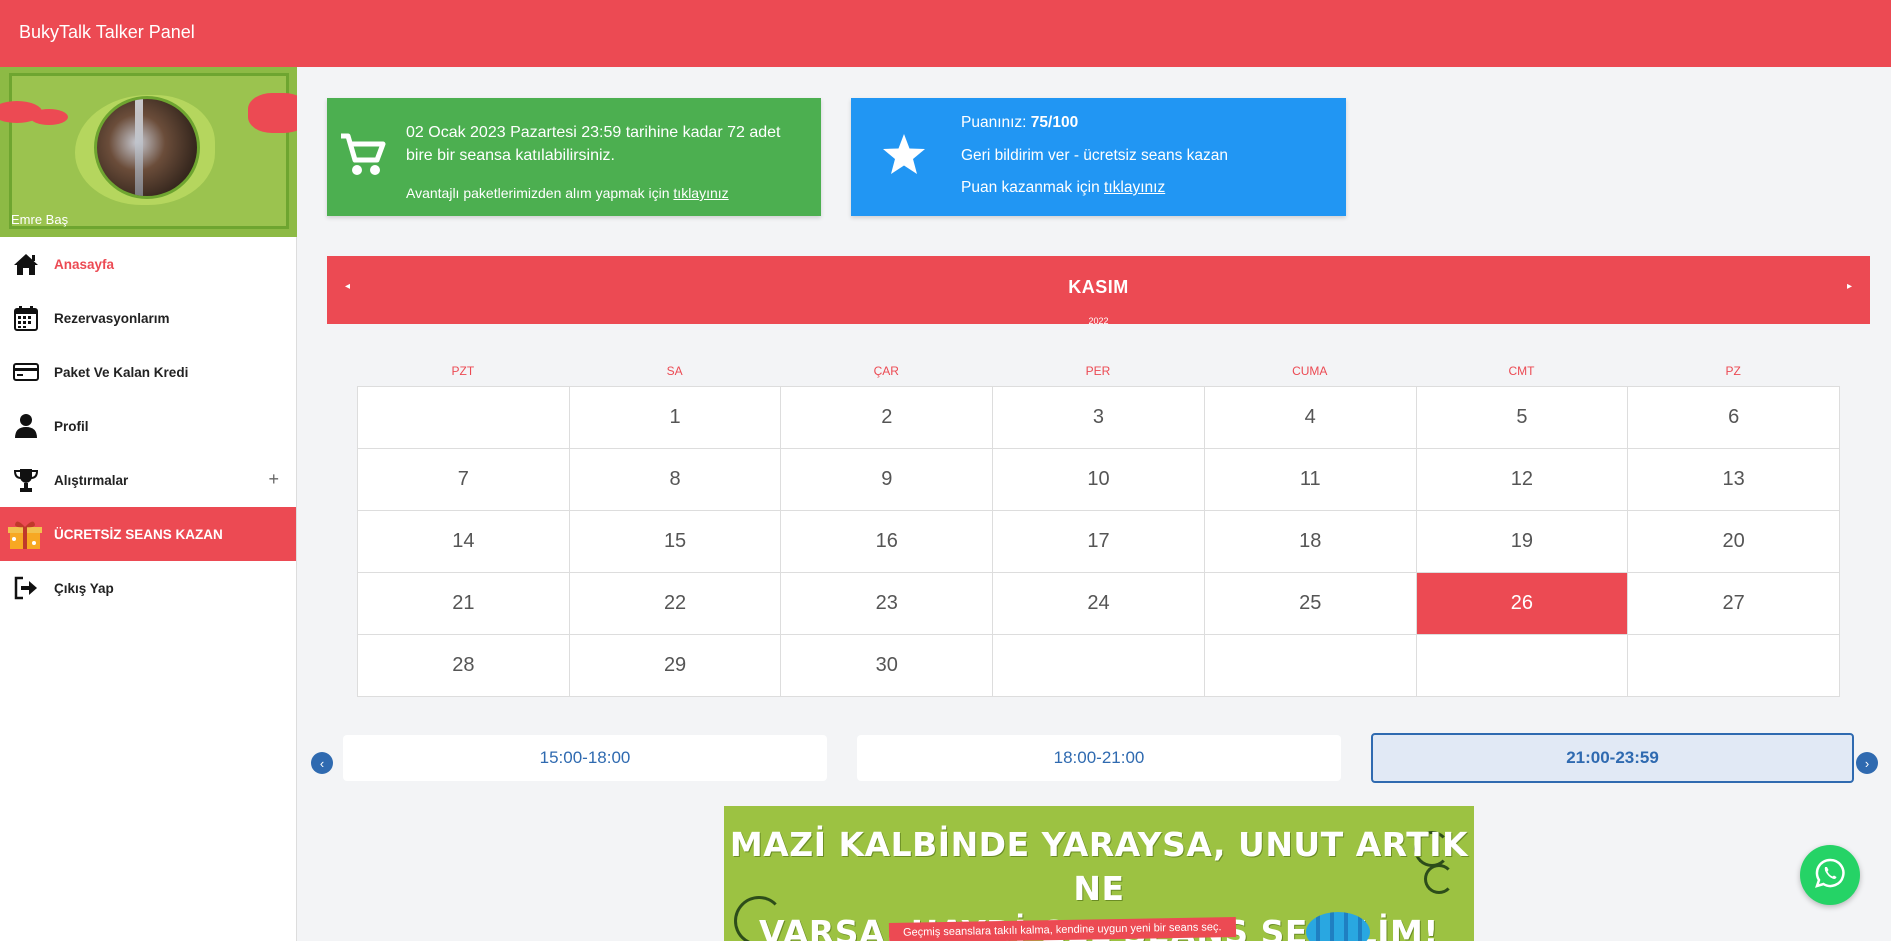  I want to click on weekday-row: PZT SA ÇAR PER CUMA CMT PZ, so click(1098, 371).